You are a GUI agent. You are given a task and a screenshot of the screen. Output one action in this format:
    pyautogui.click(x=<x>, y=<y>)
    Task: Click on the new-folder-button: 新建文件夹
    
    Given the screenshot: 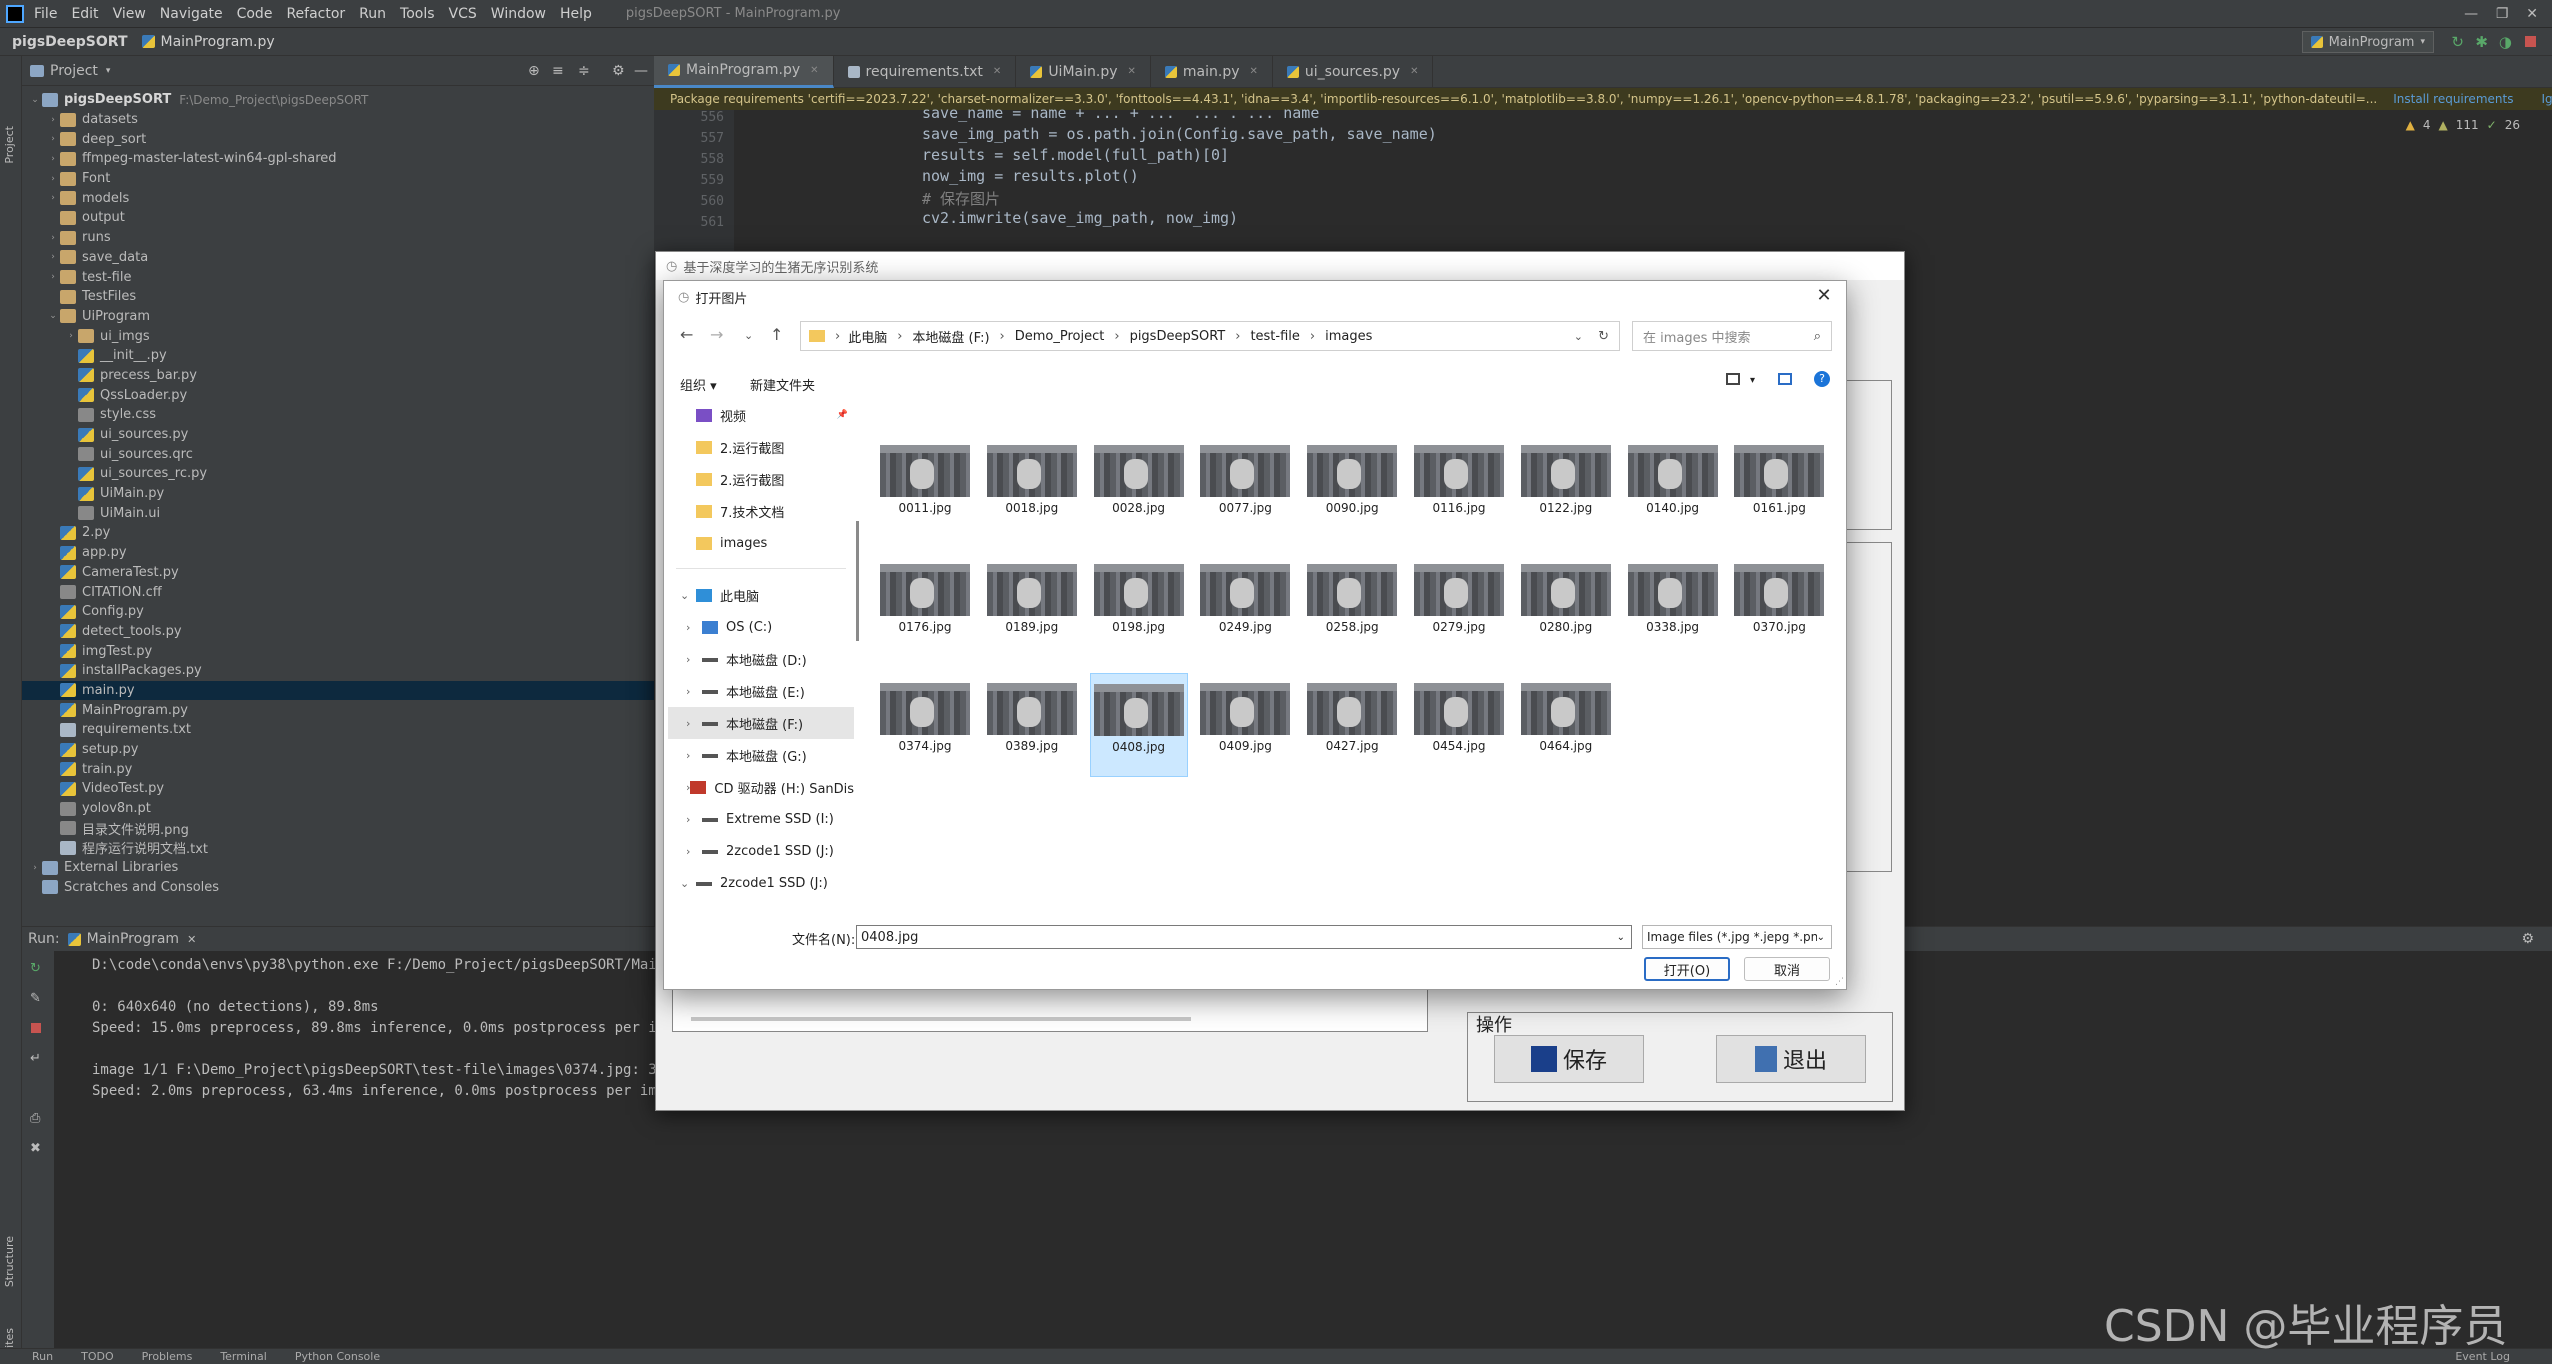 What is the action you would take?
    pyautogui.click(x=782, y=384)
    